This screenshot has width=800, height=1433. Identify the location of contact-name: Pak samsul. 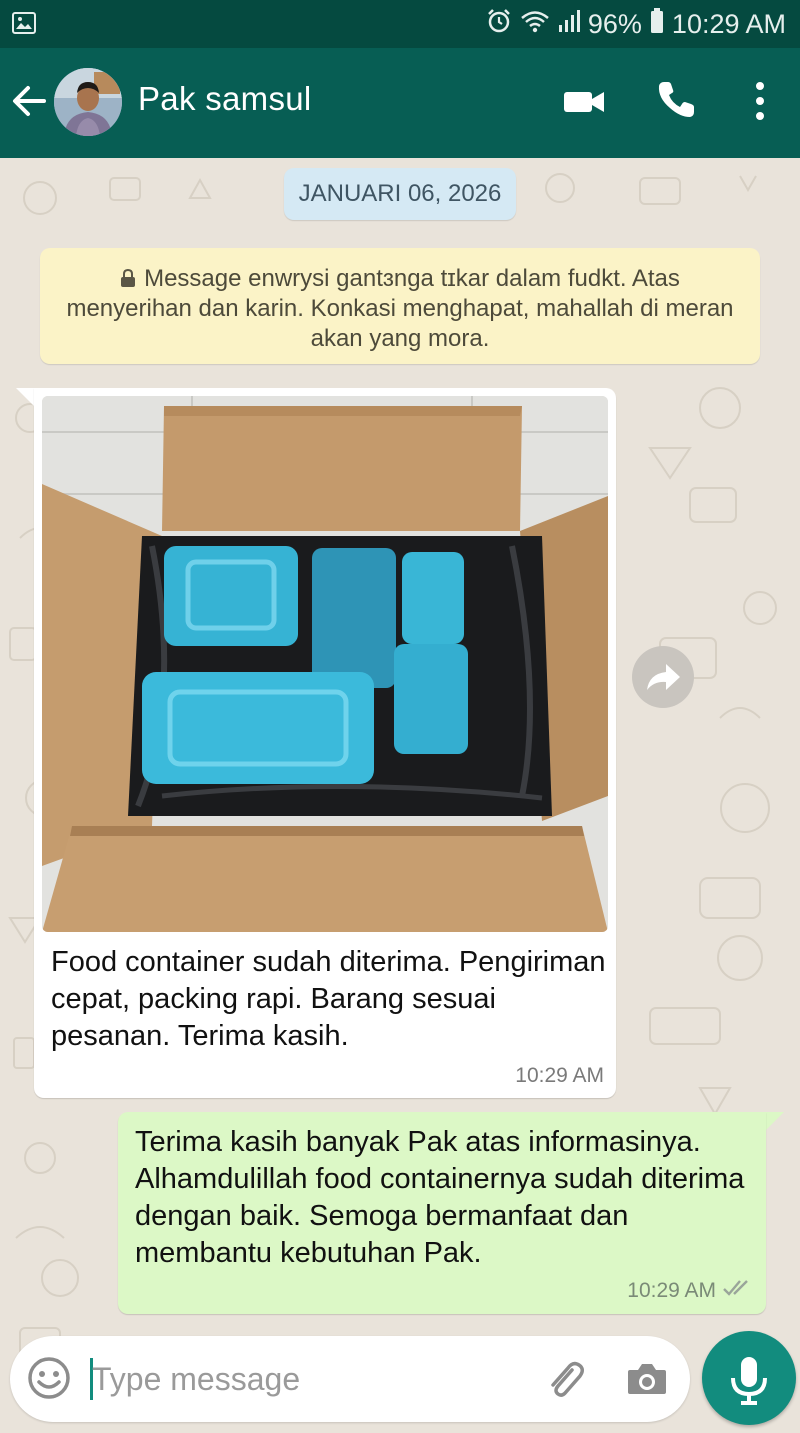
(225, 99).